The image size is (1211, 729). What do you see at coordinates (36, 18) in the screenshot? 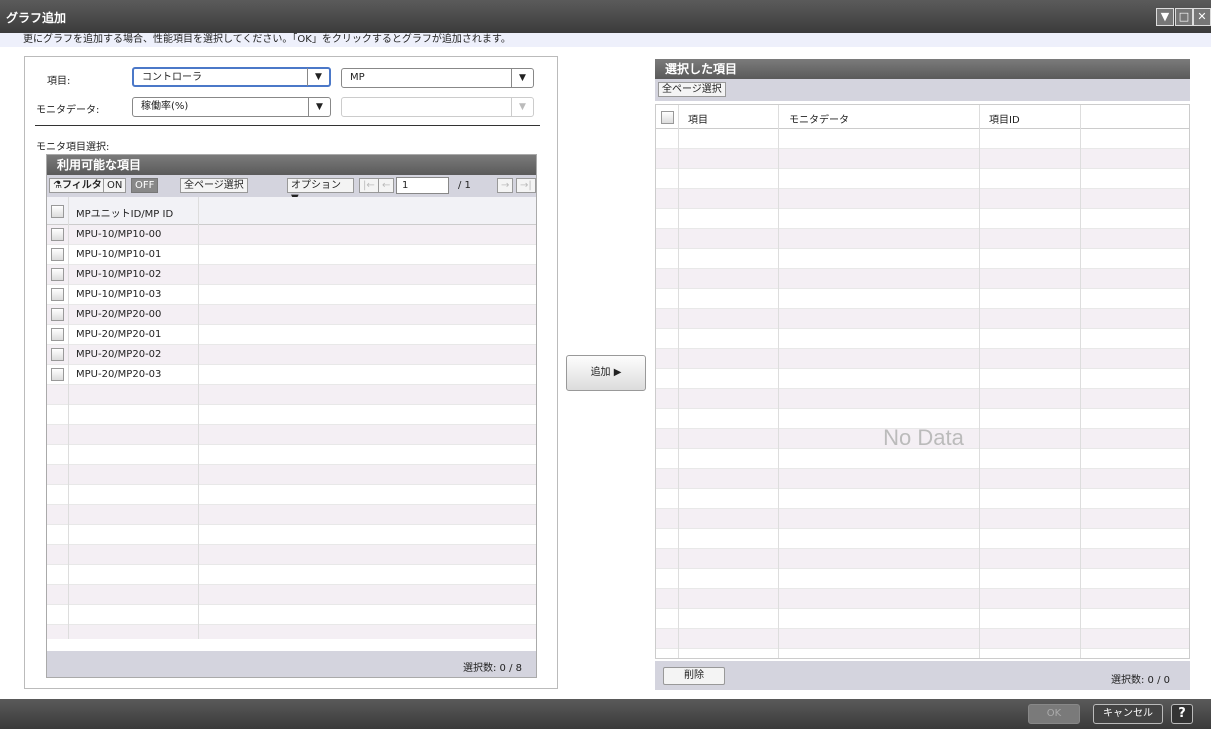
I see `window-title: グラフ追加` at bounding box center [36, 18].